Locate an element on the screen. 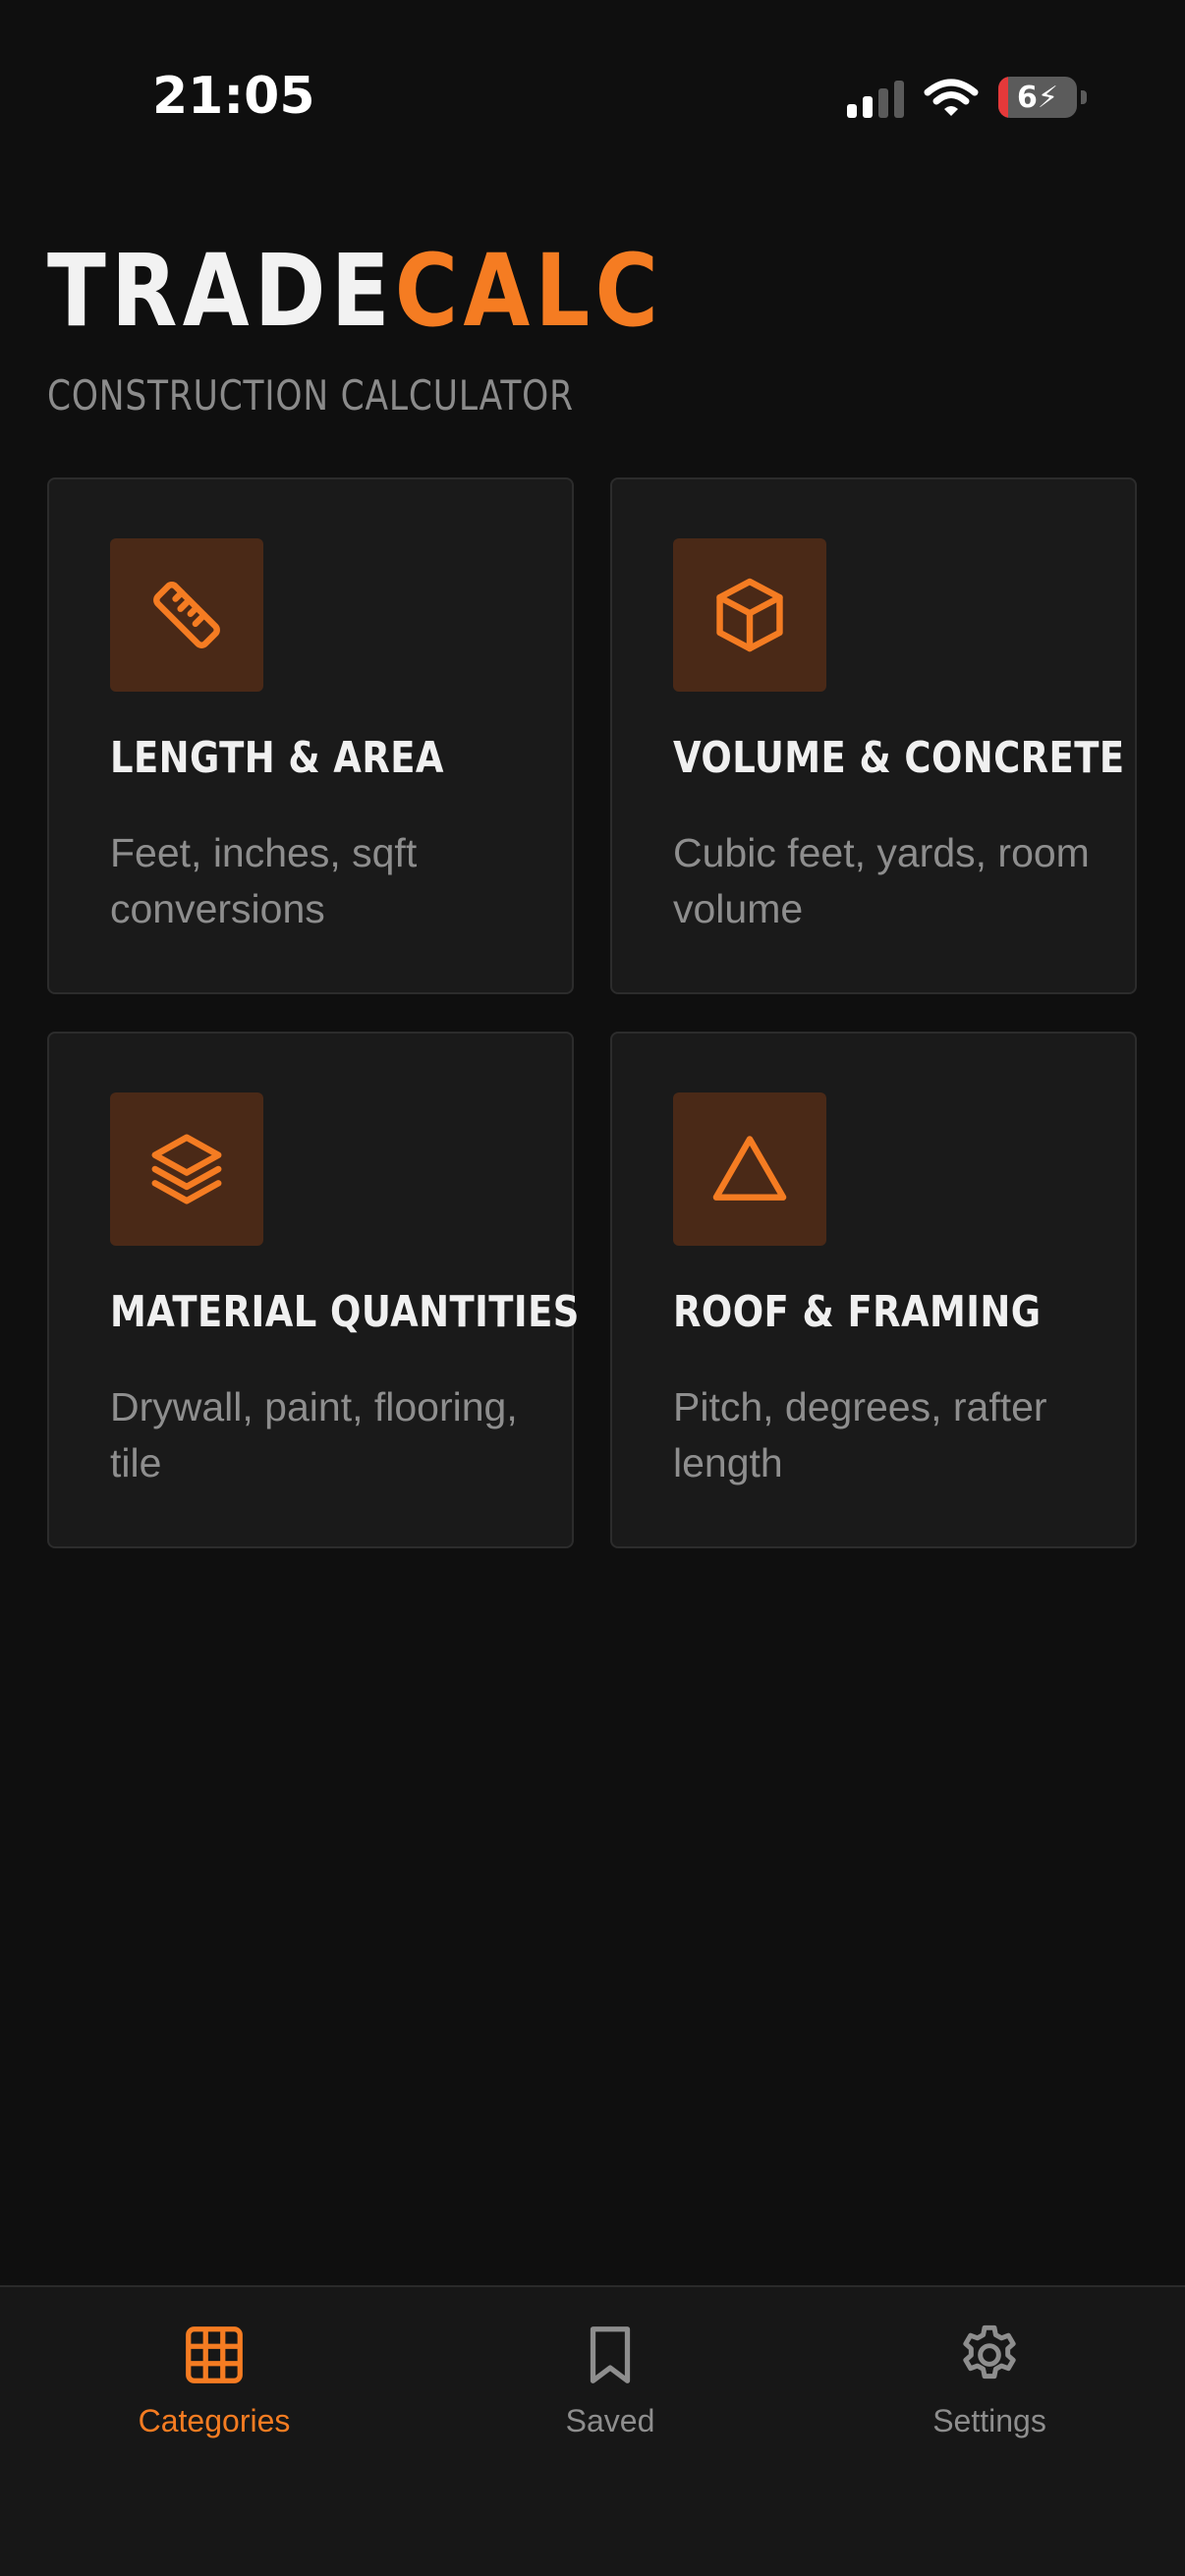 The image size is (1185, 2576). tab-label: Settings is located at coordinates (989, 2420).